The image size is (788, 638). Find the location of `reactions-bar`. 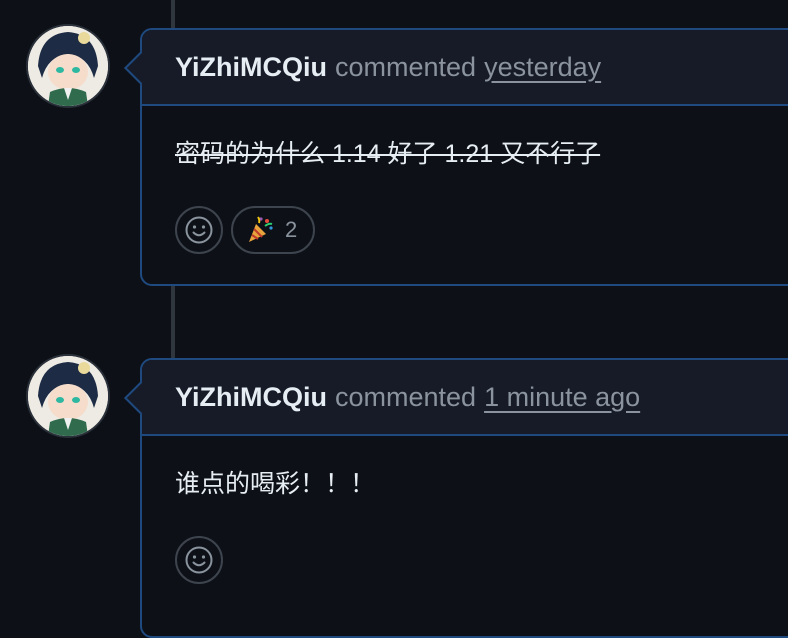

reactions-bar is located at coordinates (470, 575).